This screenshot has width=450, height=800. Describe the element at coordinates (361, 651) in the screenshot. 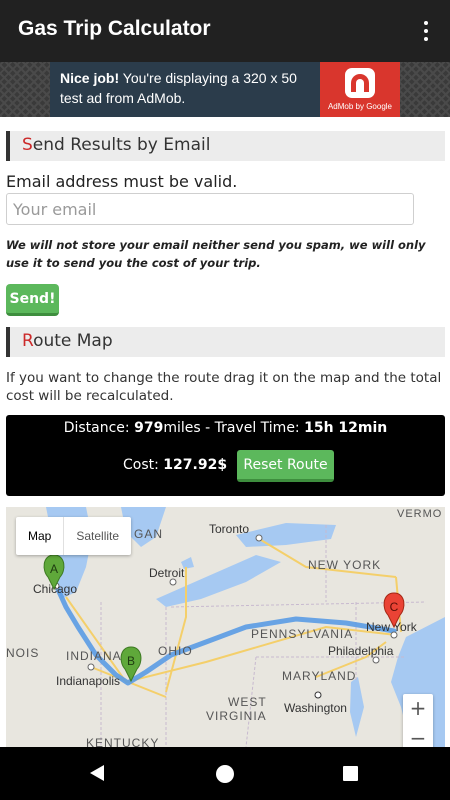

I see `label-philadelphia: Philadelphia` at that location.